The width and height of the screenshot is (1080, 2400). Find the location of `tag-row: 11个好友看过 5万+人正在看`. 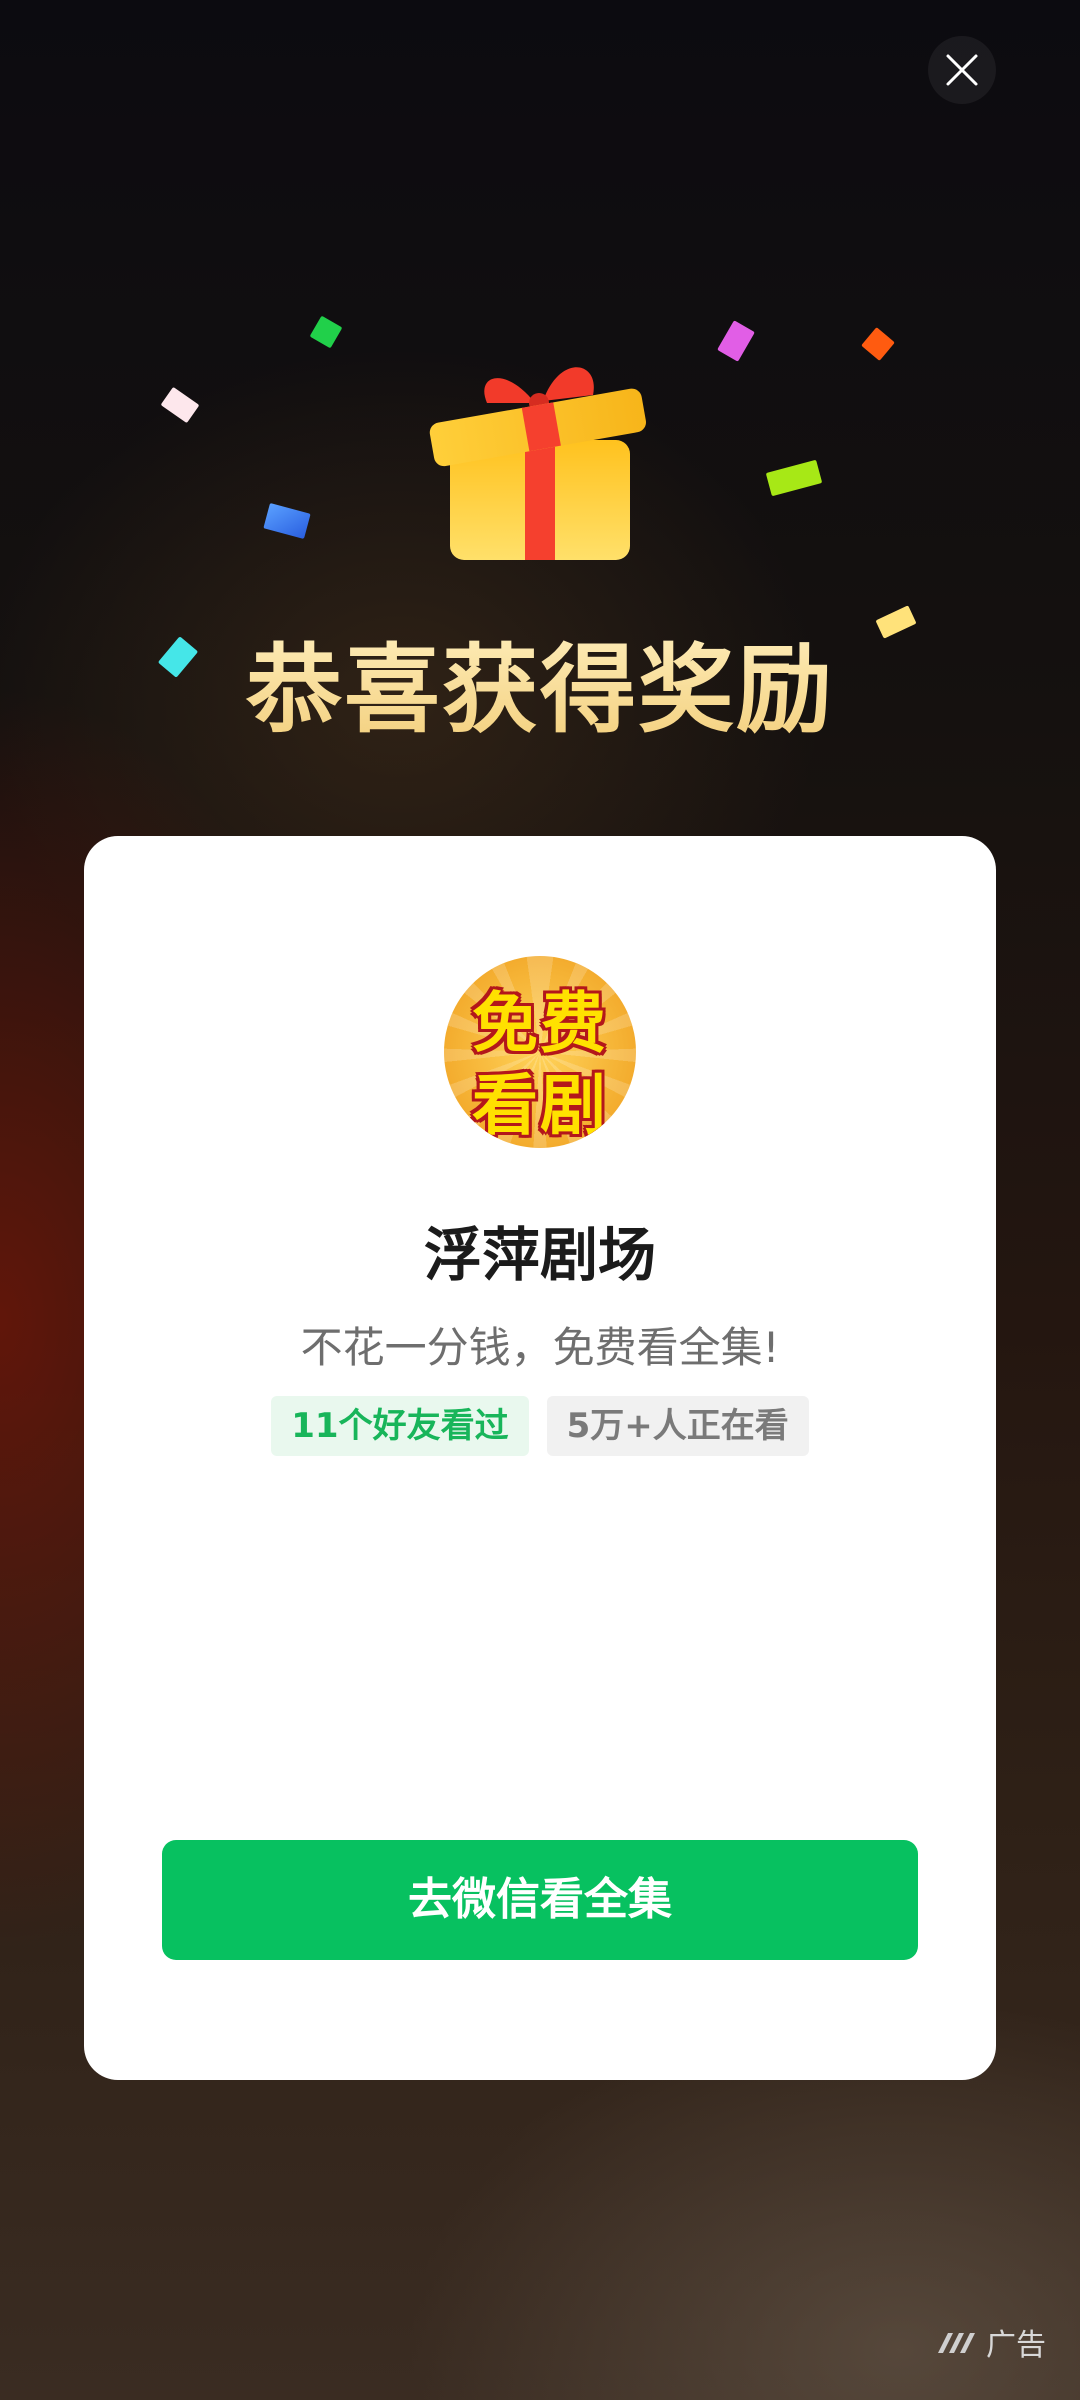

tag-row: 11个好友看过 5万+人正在看 is located at coordinates (540, 1426).